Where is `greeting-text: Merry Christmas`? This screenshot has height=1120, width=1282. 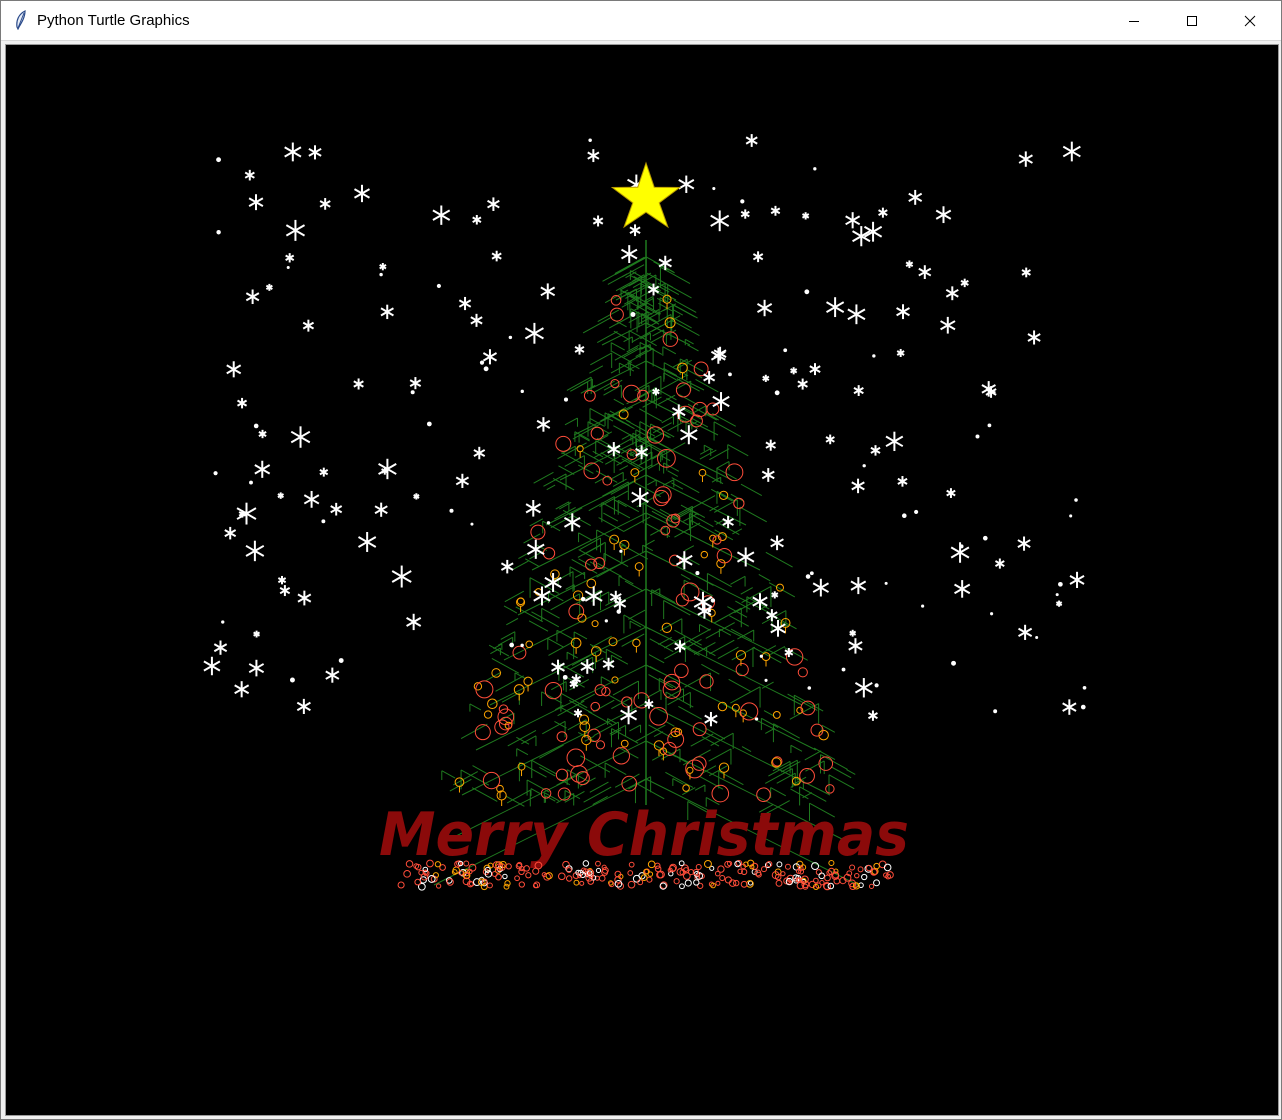
greeting-text: Merry Christmas is located at coordinates (644, 835).